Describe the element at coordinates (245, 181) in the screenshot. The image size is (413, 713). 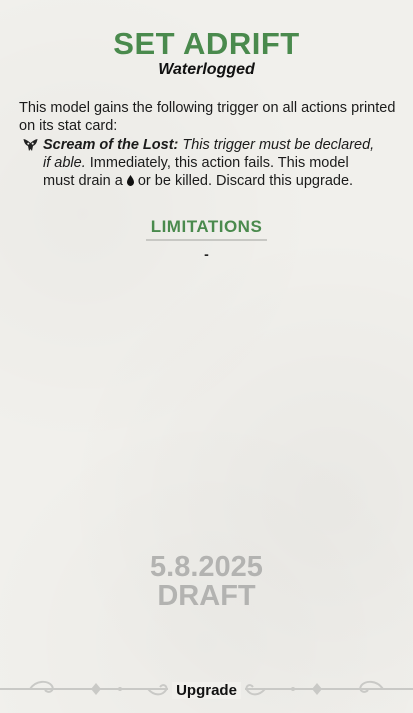
I see `trigger-effect-end: or be killed. Discard this upgrade.` at that location.